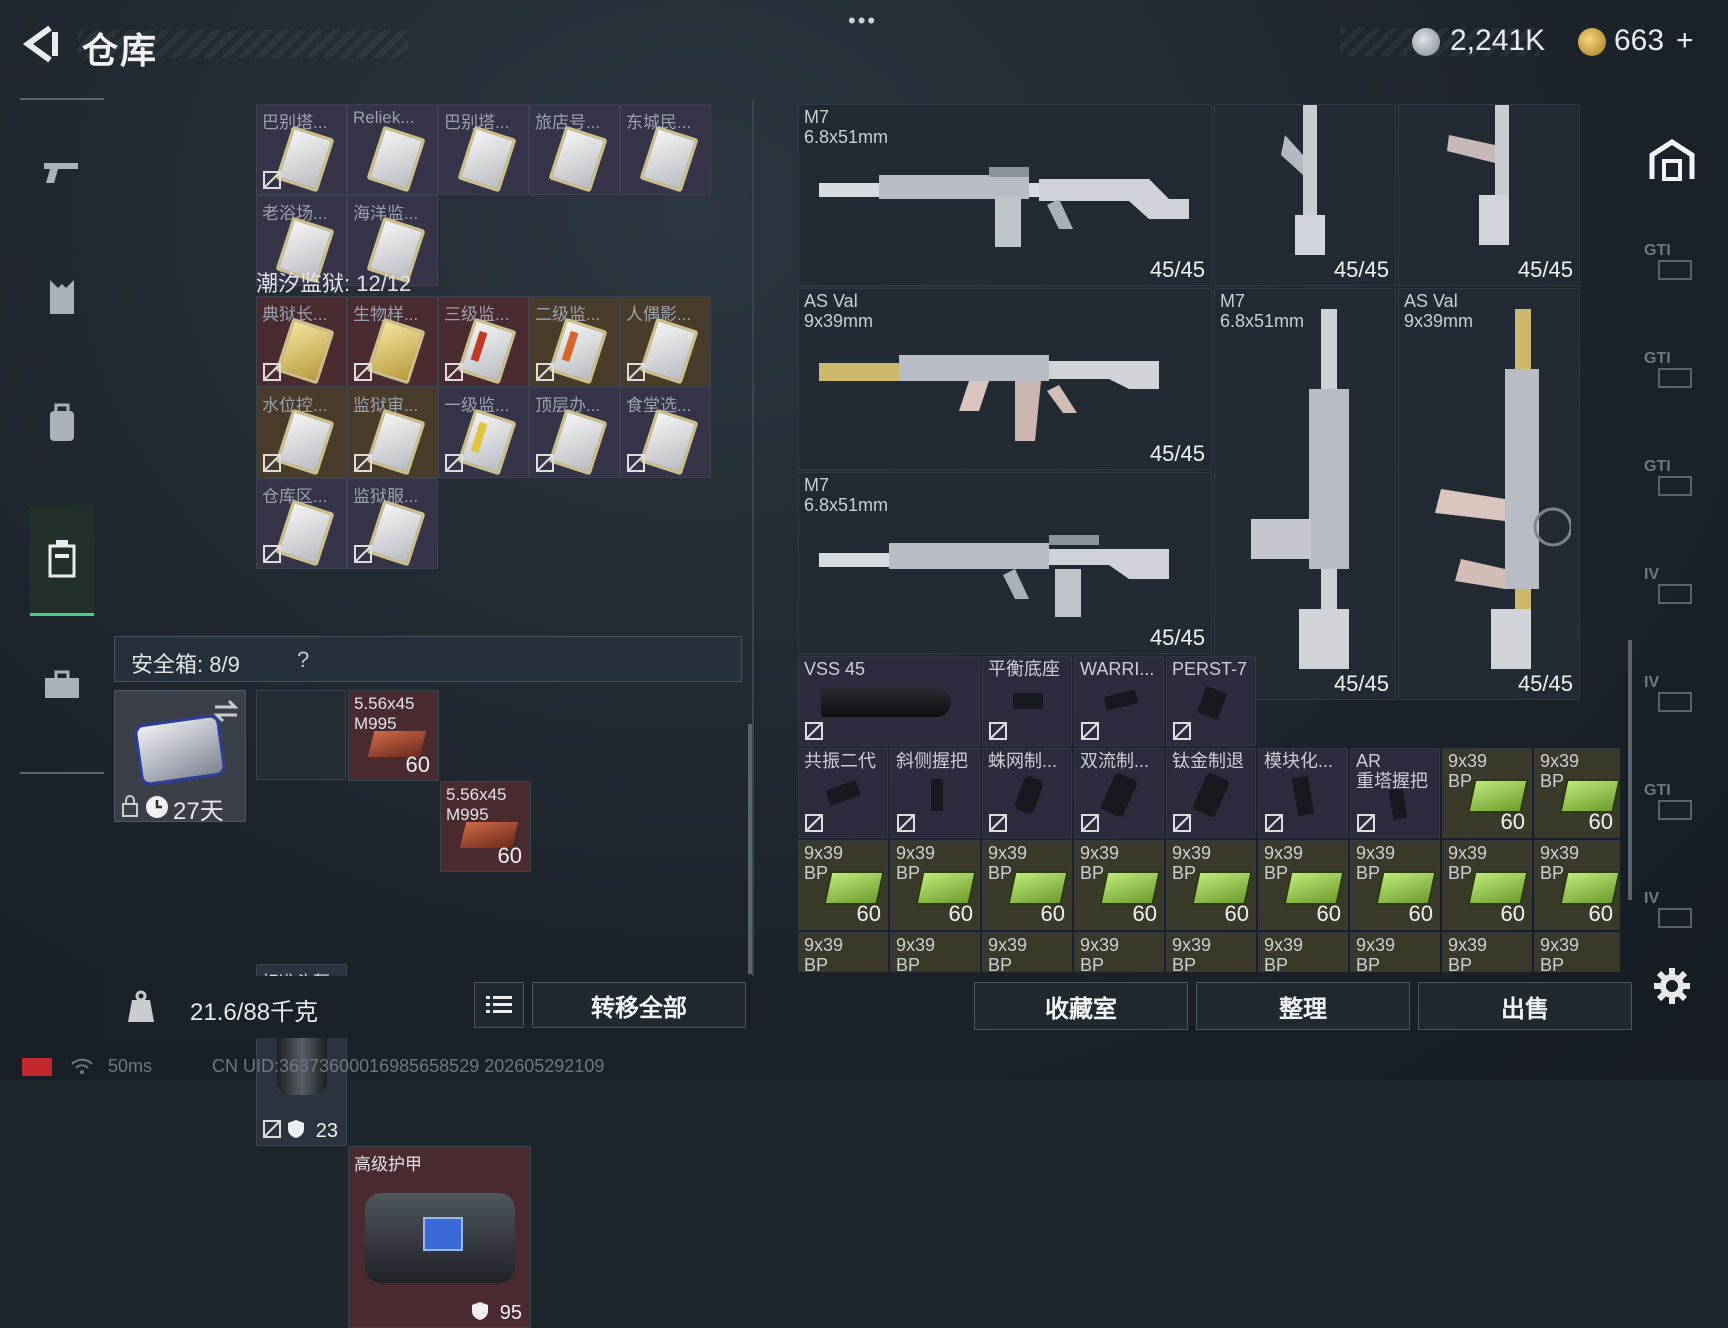  I want to click on keycard-icon, so click(396, 159).